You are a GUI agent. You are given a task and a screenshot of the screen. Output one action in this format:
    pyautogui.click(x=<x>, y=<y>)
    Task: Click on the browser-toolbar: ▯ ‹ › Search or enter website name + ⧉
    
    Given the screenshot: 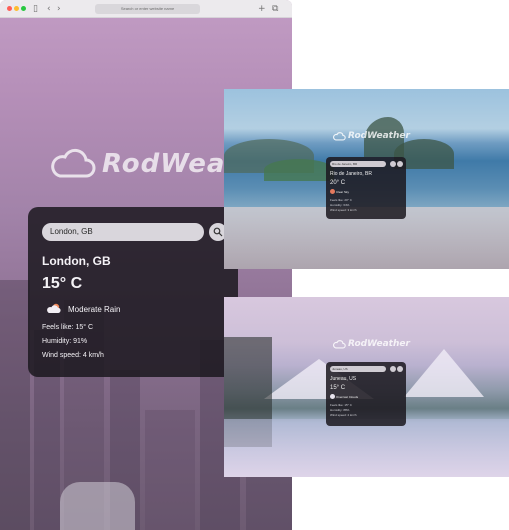 What is the action you would take?
    pyautogui.click(x=146, y=9)
    